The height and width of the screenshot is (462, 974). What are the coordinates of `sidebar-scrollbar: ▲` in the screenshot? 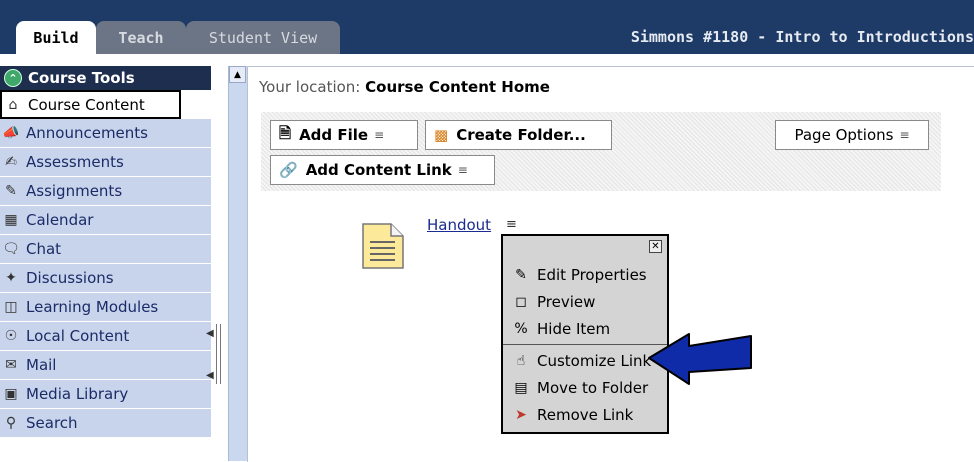 It's located at (237, 263).